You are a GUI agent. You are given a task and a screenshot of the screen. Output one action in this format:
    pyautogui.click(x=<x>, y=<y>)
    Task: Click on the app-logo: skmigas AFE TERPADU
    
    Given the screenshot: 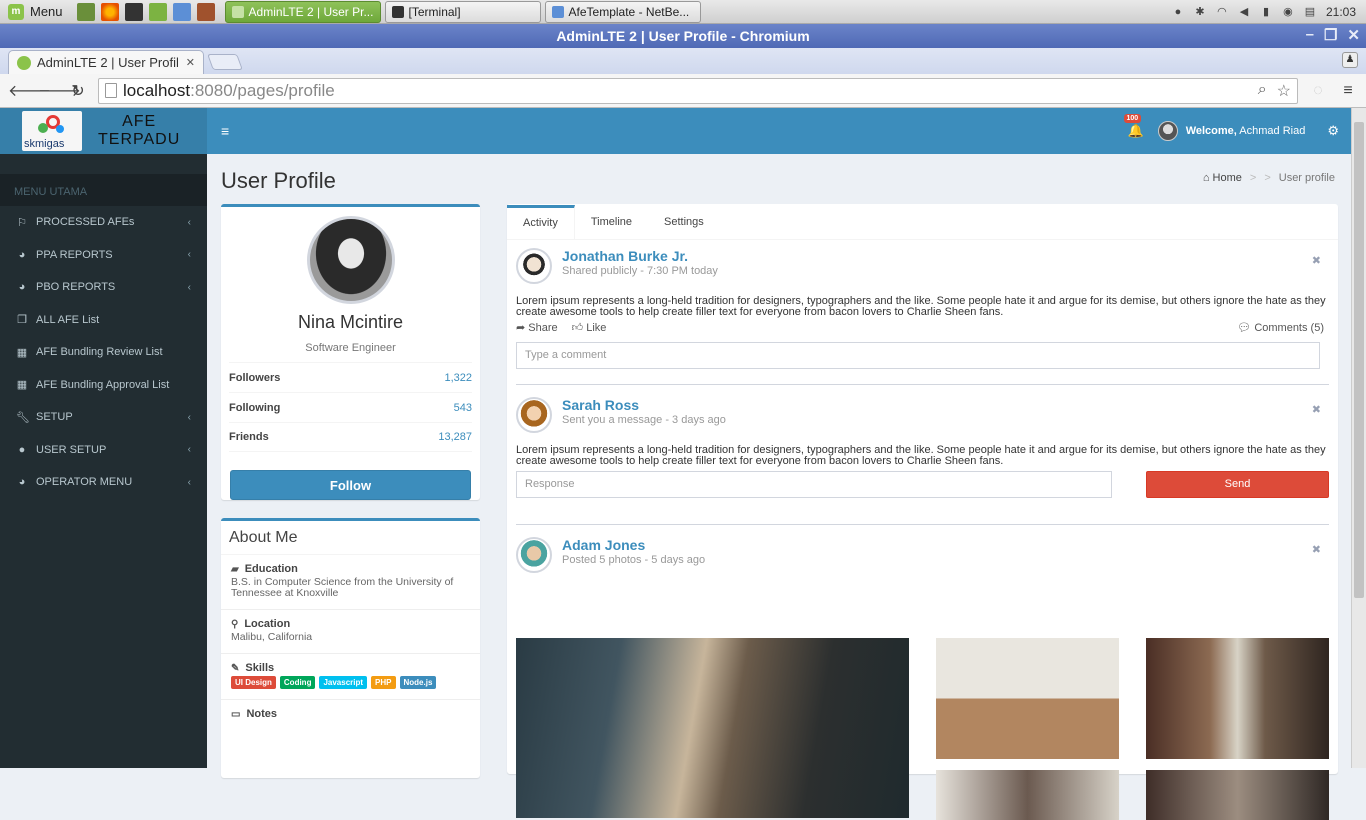 What is the action you would take?
    pyautogui.click(x=103, y=131)
    